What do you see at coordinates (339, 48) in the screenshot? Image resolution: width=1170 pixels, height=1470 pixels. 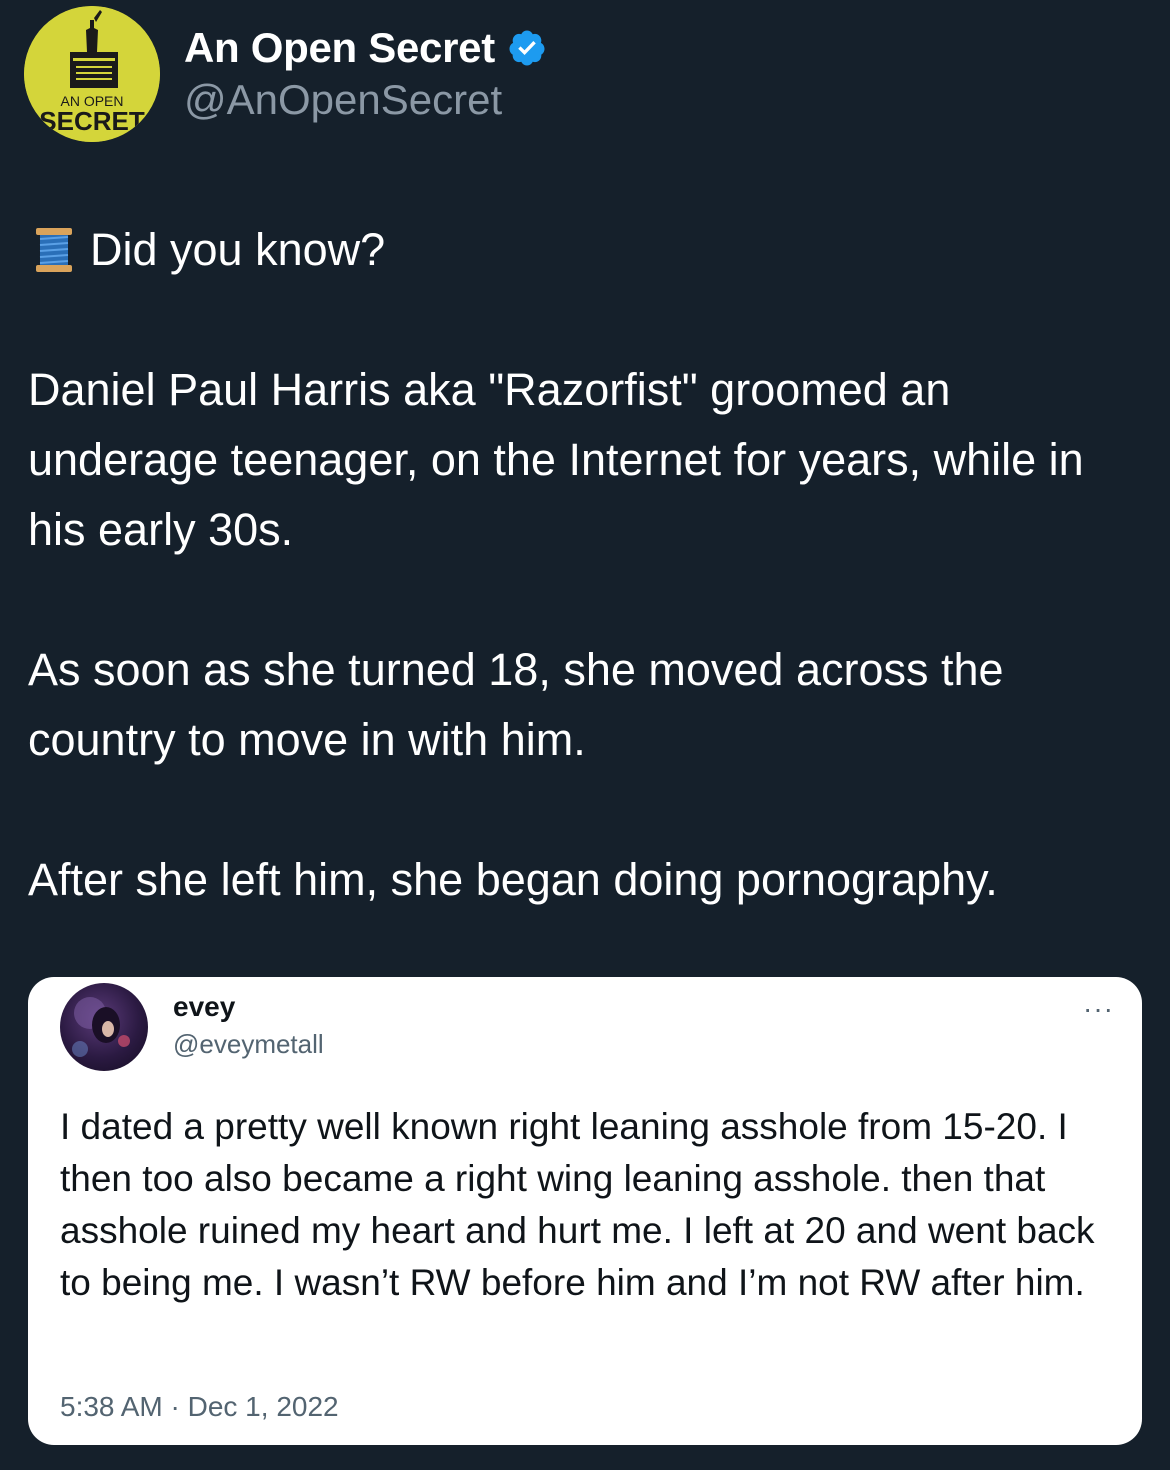 I see `author-name: An Open Secret` at bounding box center [339, 48].